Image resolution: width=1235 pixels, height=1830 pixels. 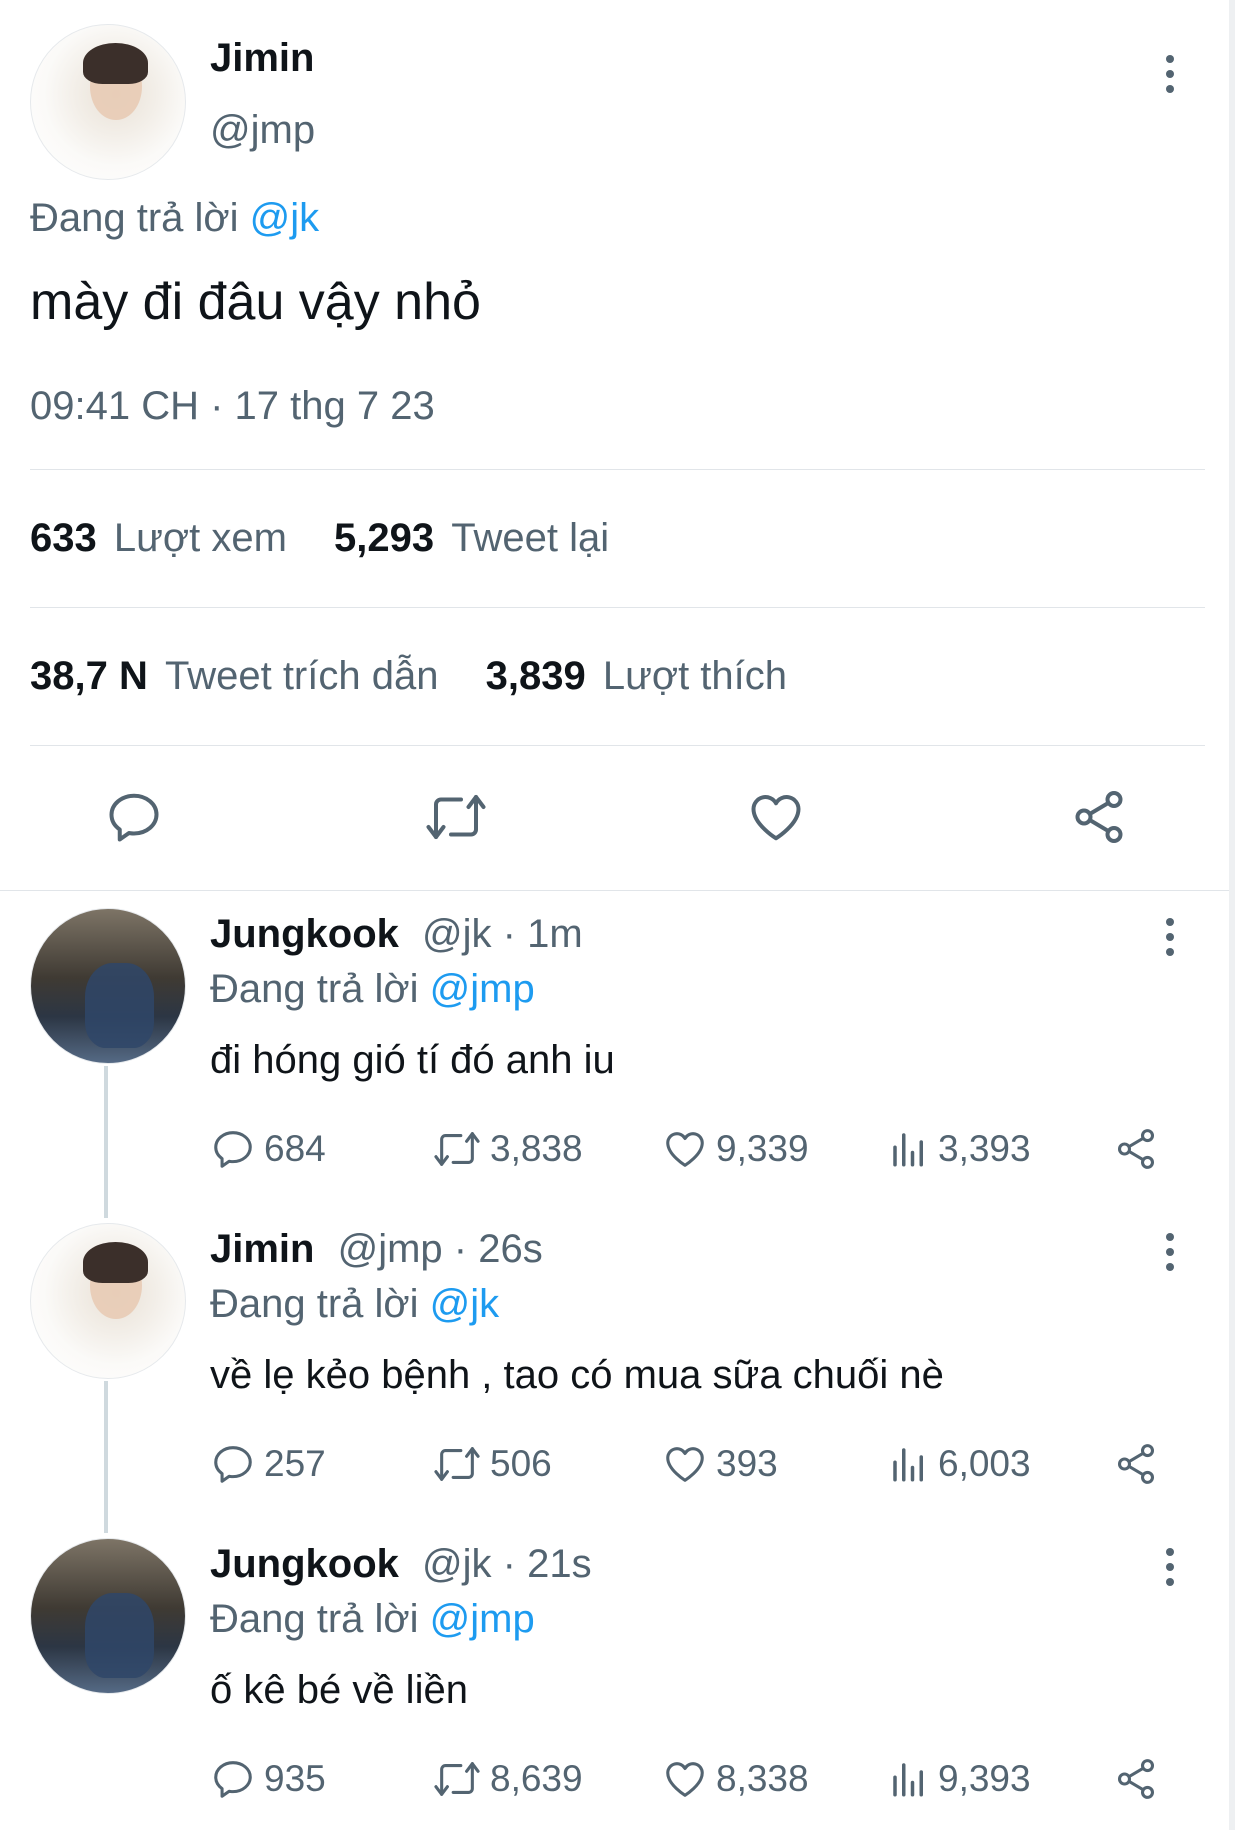 What do you see at coordinates (384, 538) in the screenshot?
I see `retweets-count: 5,293` at bounding box center [384, 538].